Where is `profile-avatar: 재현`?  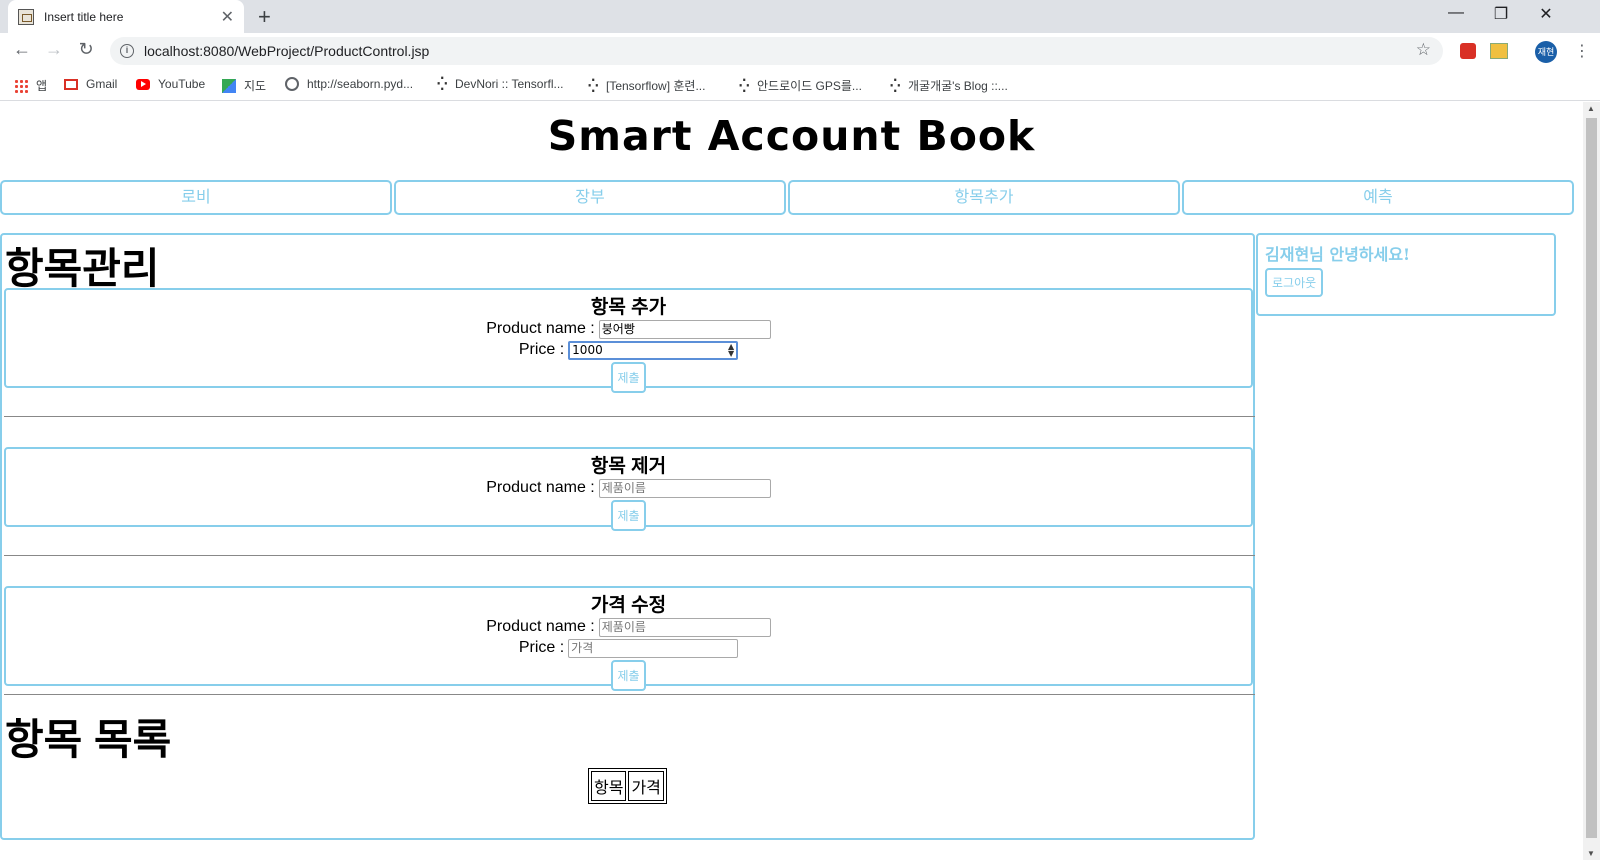 profile-avatar: 재현 is located at coordinates (1546, 52).